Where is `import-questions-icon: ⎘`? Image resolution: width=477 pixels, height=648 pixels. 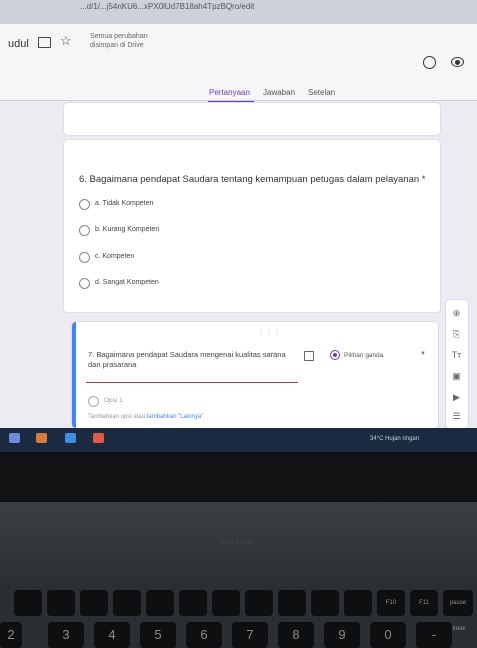
import-questions-icon: ⎘ is located at coordinates (456, 334).